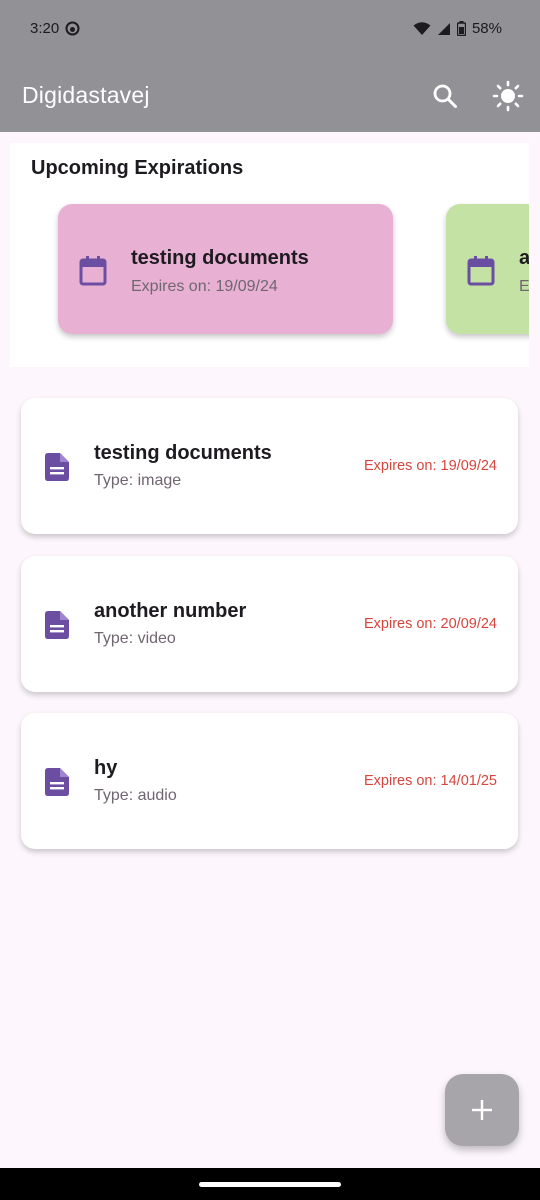 The height and width of the screenshot is (1200, 540). I want to click on brightness-icon, so click(508, 96).